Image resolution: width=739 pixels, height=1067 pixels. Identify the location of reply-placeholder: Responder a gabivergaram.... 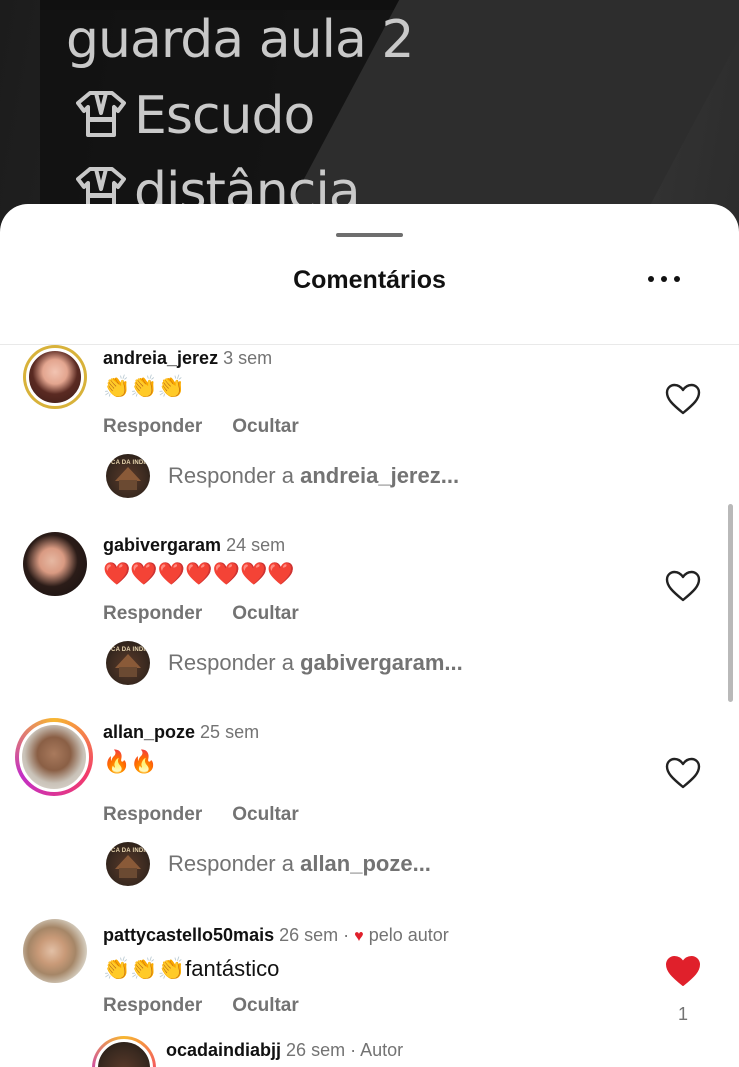
(315, 663).